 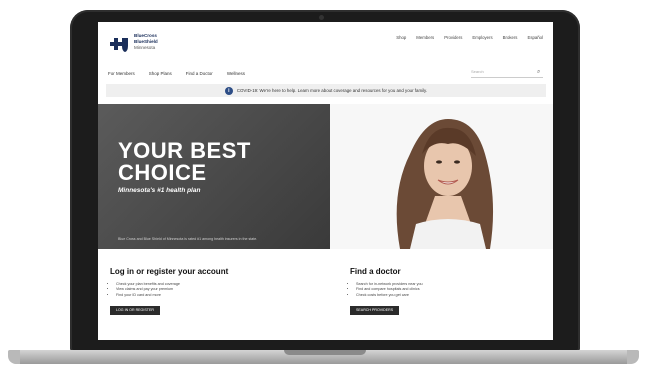 I want to click on utility-link-brokers: Brokers, so click(x=510, y=37).